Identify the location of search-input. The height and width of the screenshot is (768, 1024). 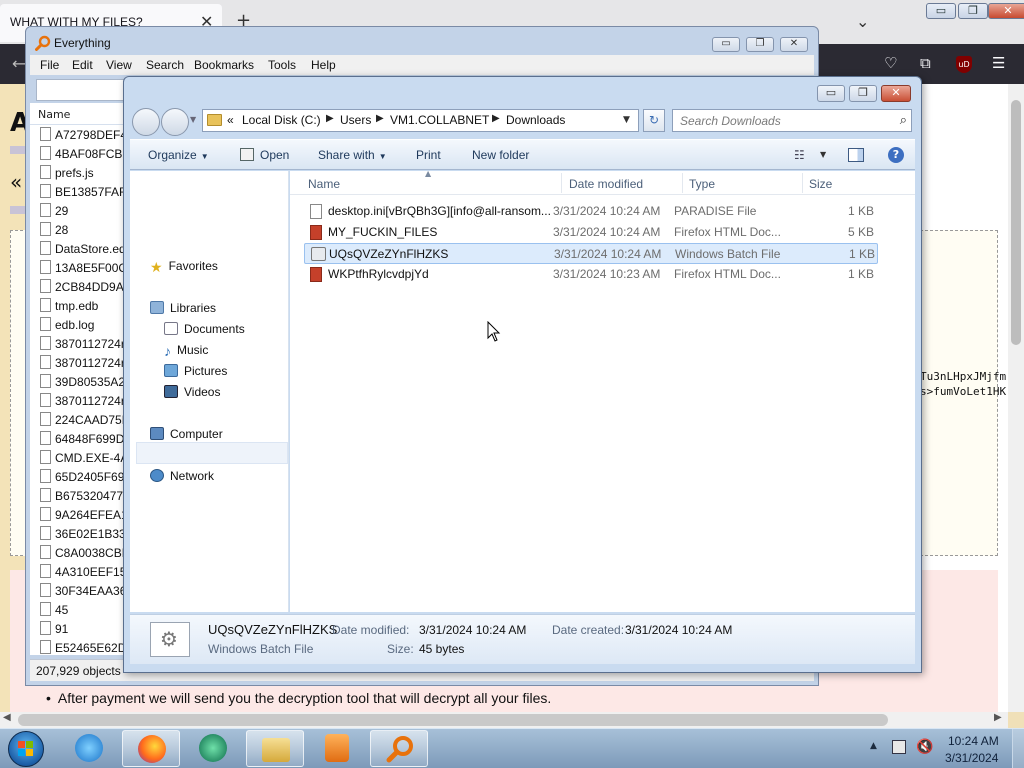
(86, 90).